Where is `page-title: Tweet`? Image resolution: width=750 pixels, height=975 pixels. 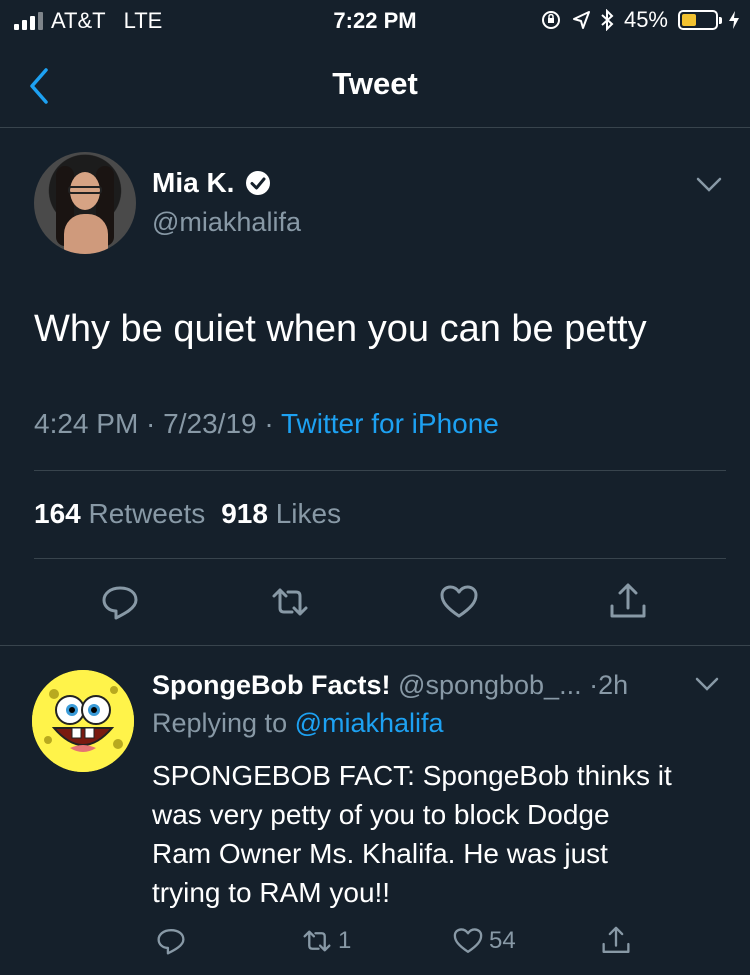 page-title: Tweet is located at coordinates (375, 83).